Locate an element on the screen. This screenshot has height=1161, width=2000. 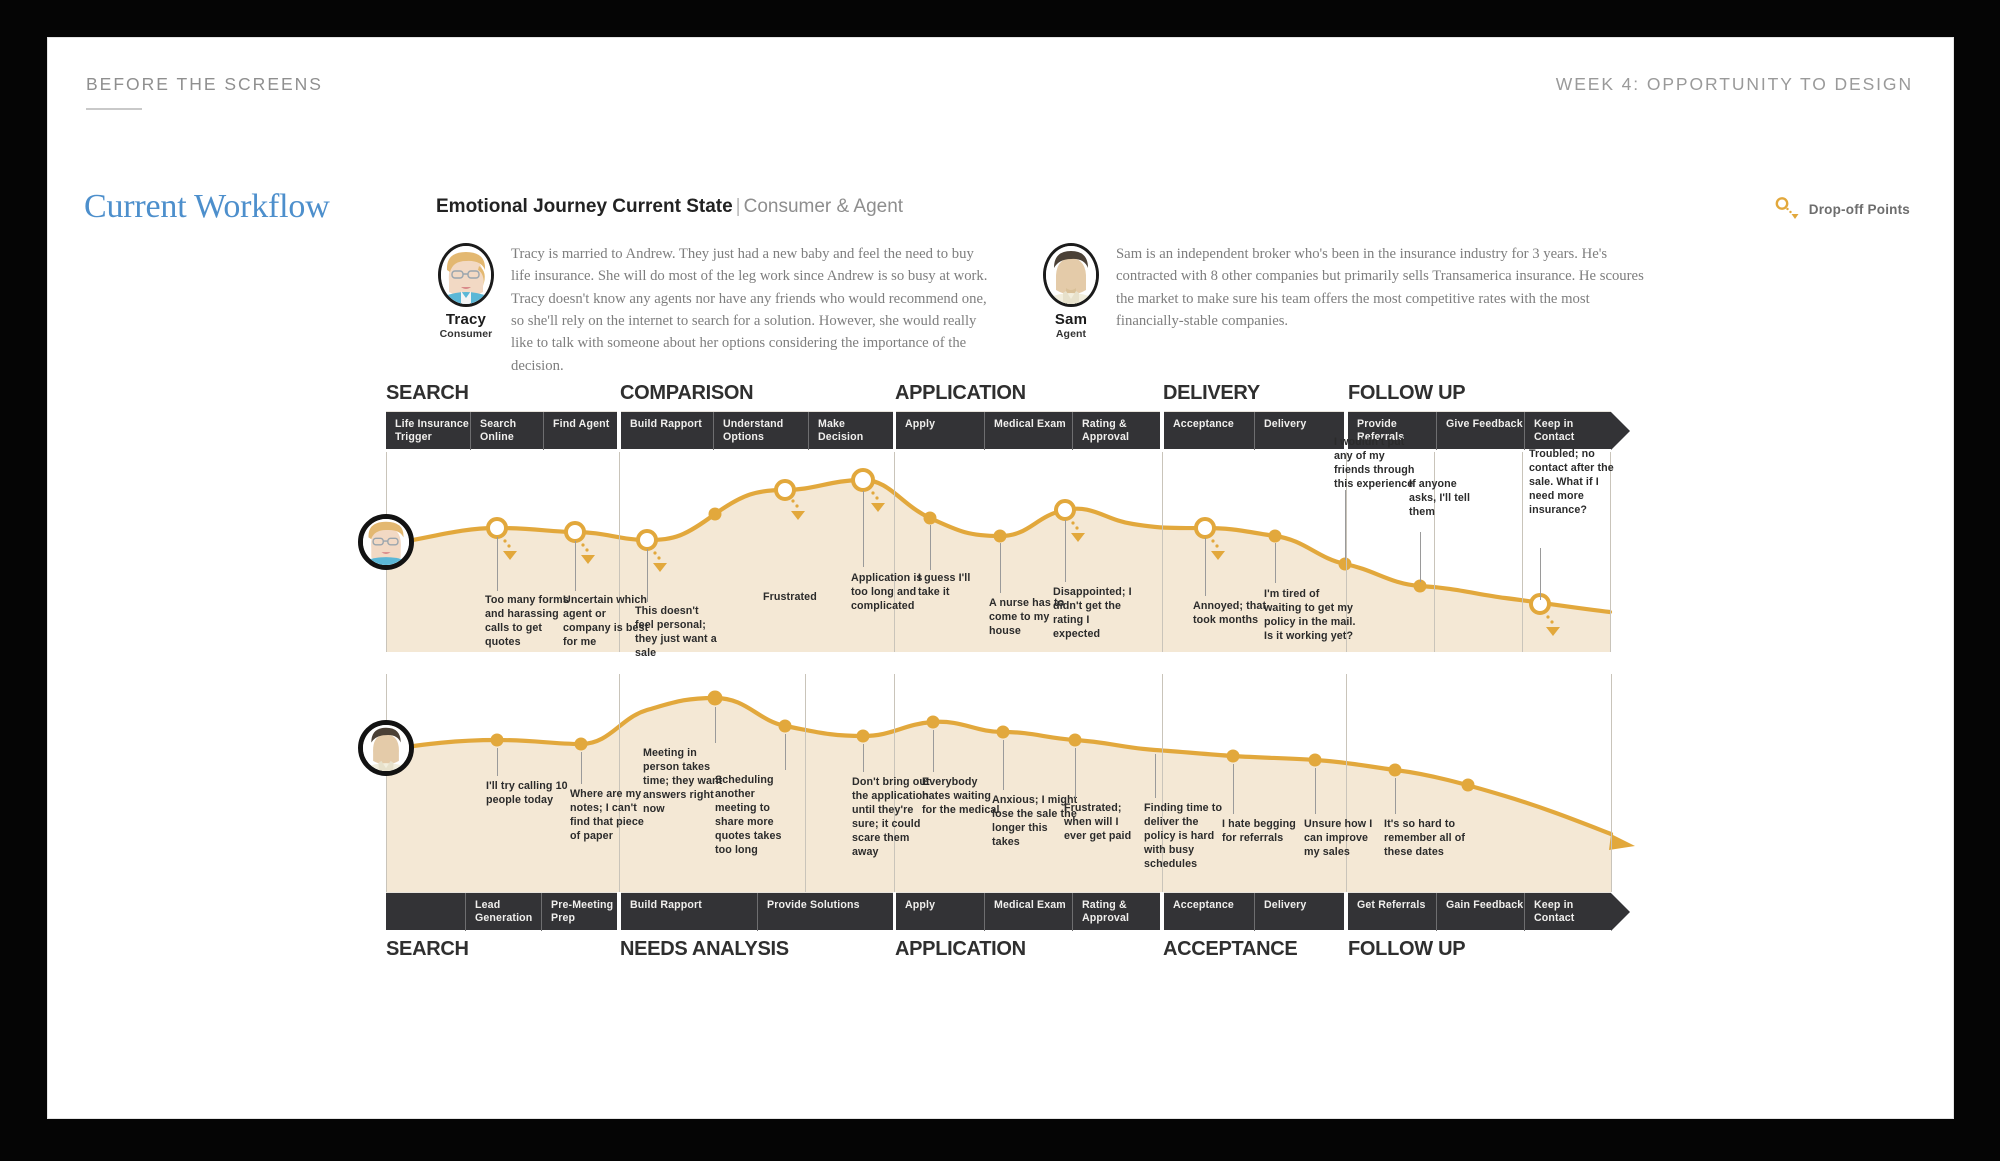
consumer-stage-build-rapport: Build Rapport is located at coordinates (667, 431).